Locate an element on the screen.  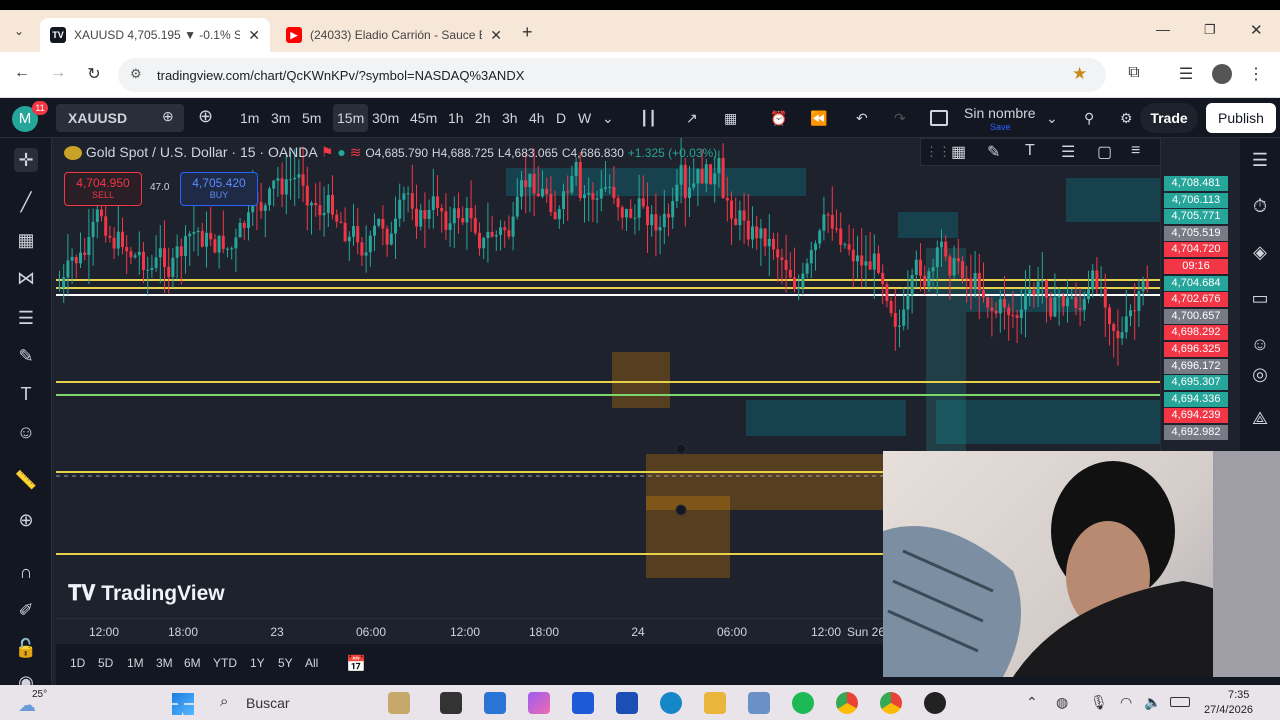
range-all: All is located at coordinates (311, 663).